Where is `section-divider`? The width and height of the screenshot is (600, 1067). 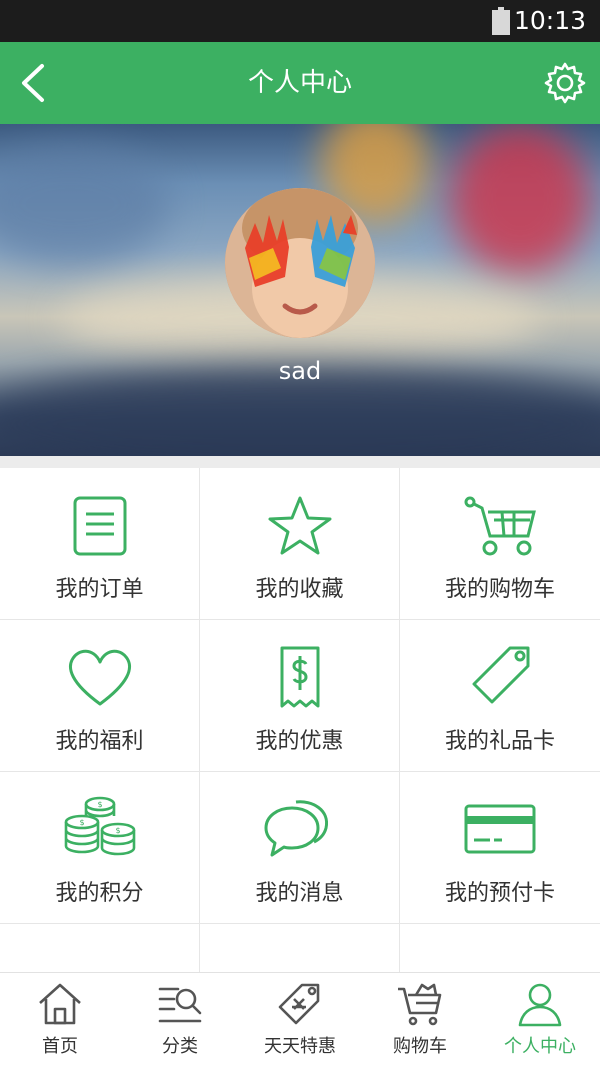 section-divider is located at coordinates (300, 462).